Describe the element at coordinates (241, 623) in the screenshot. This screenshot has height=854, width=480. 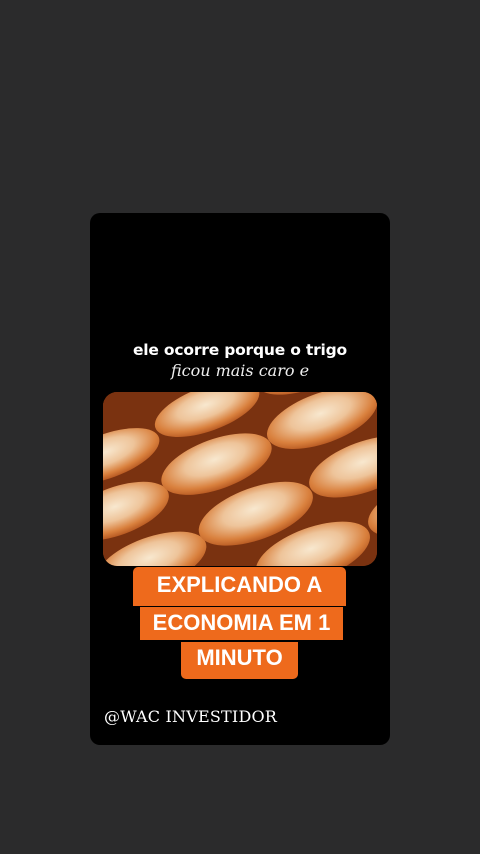
I see `title-line-2: ECONOMIA EM 1` at that location.